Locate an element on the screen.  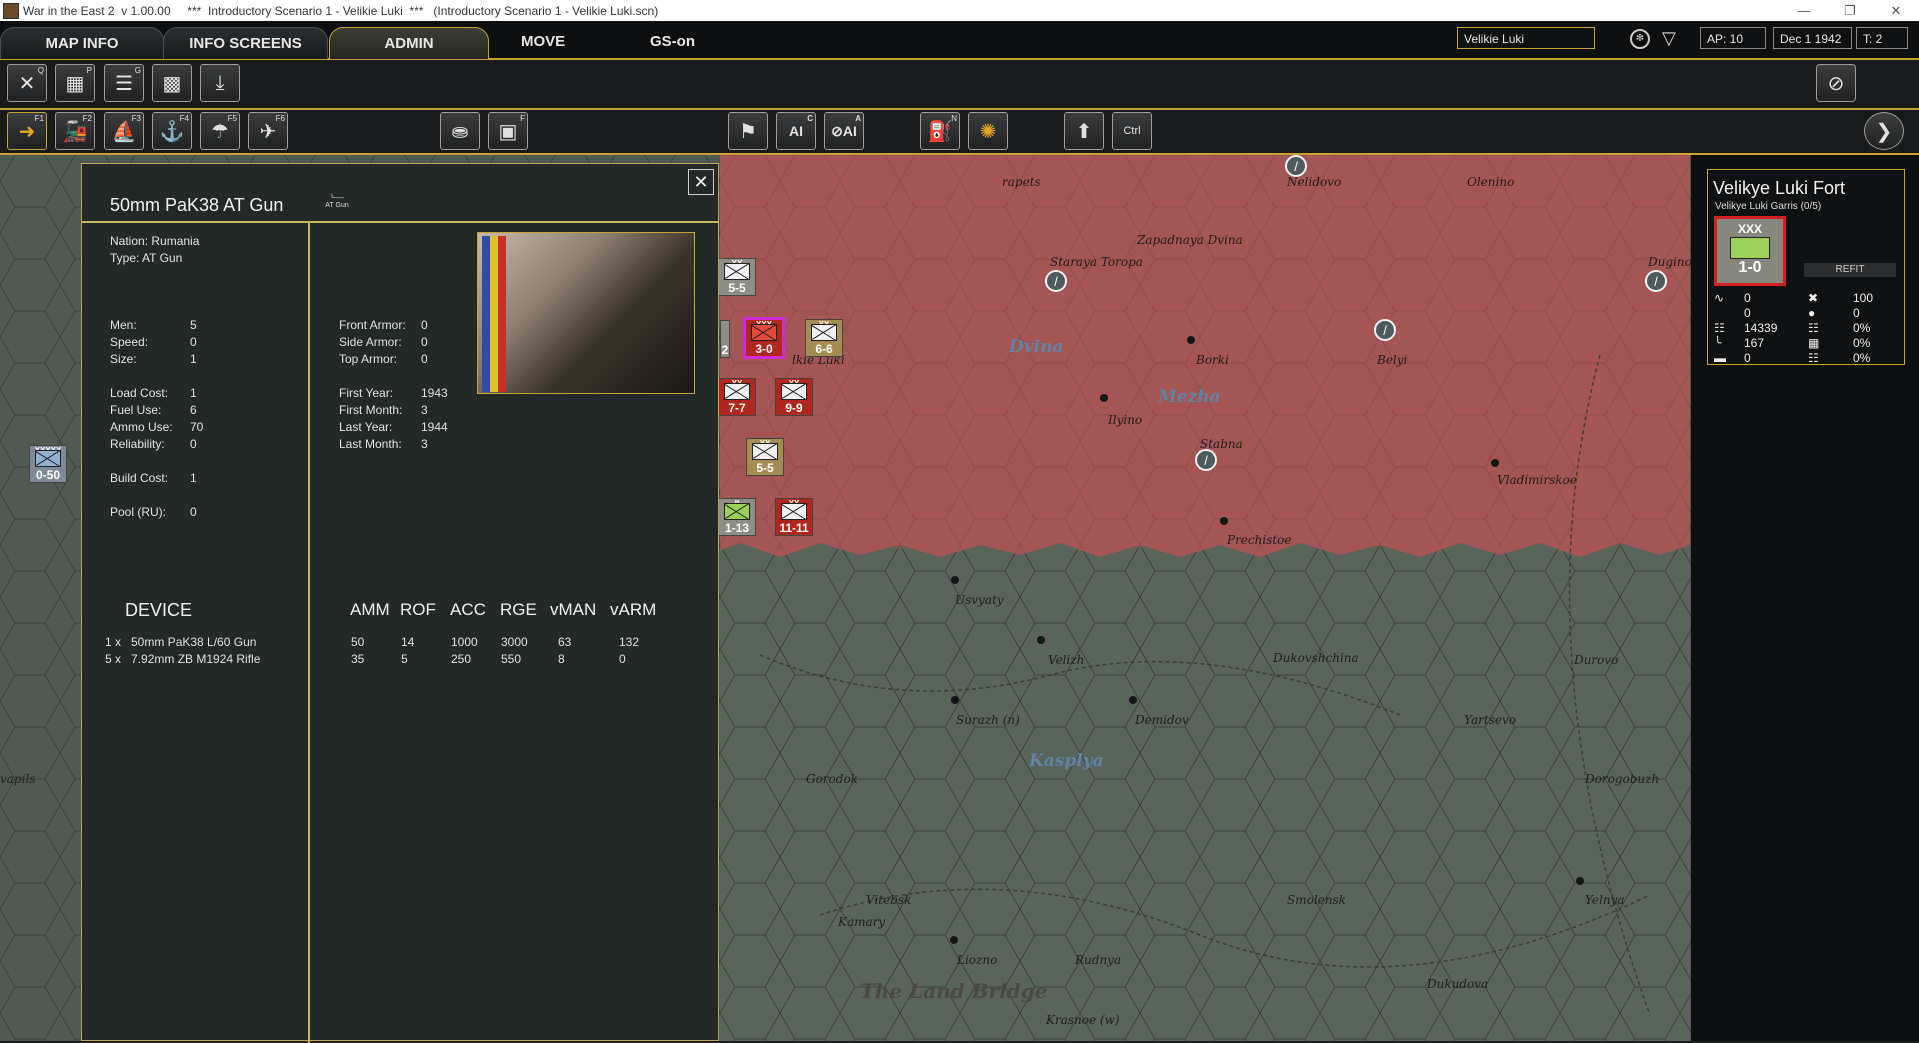
close-panel-button: ✕ Q is located at coordinates (27, 83).